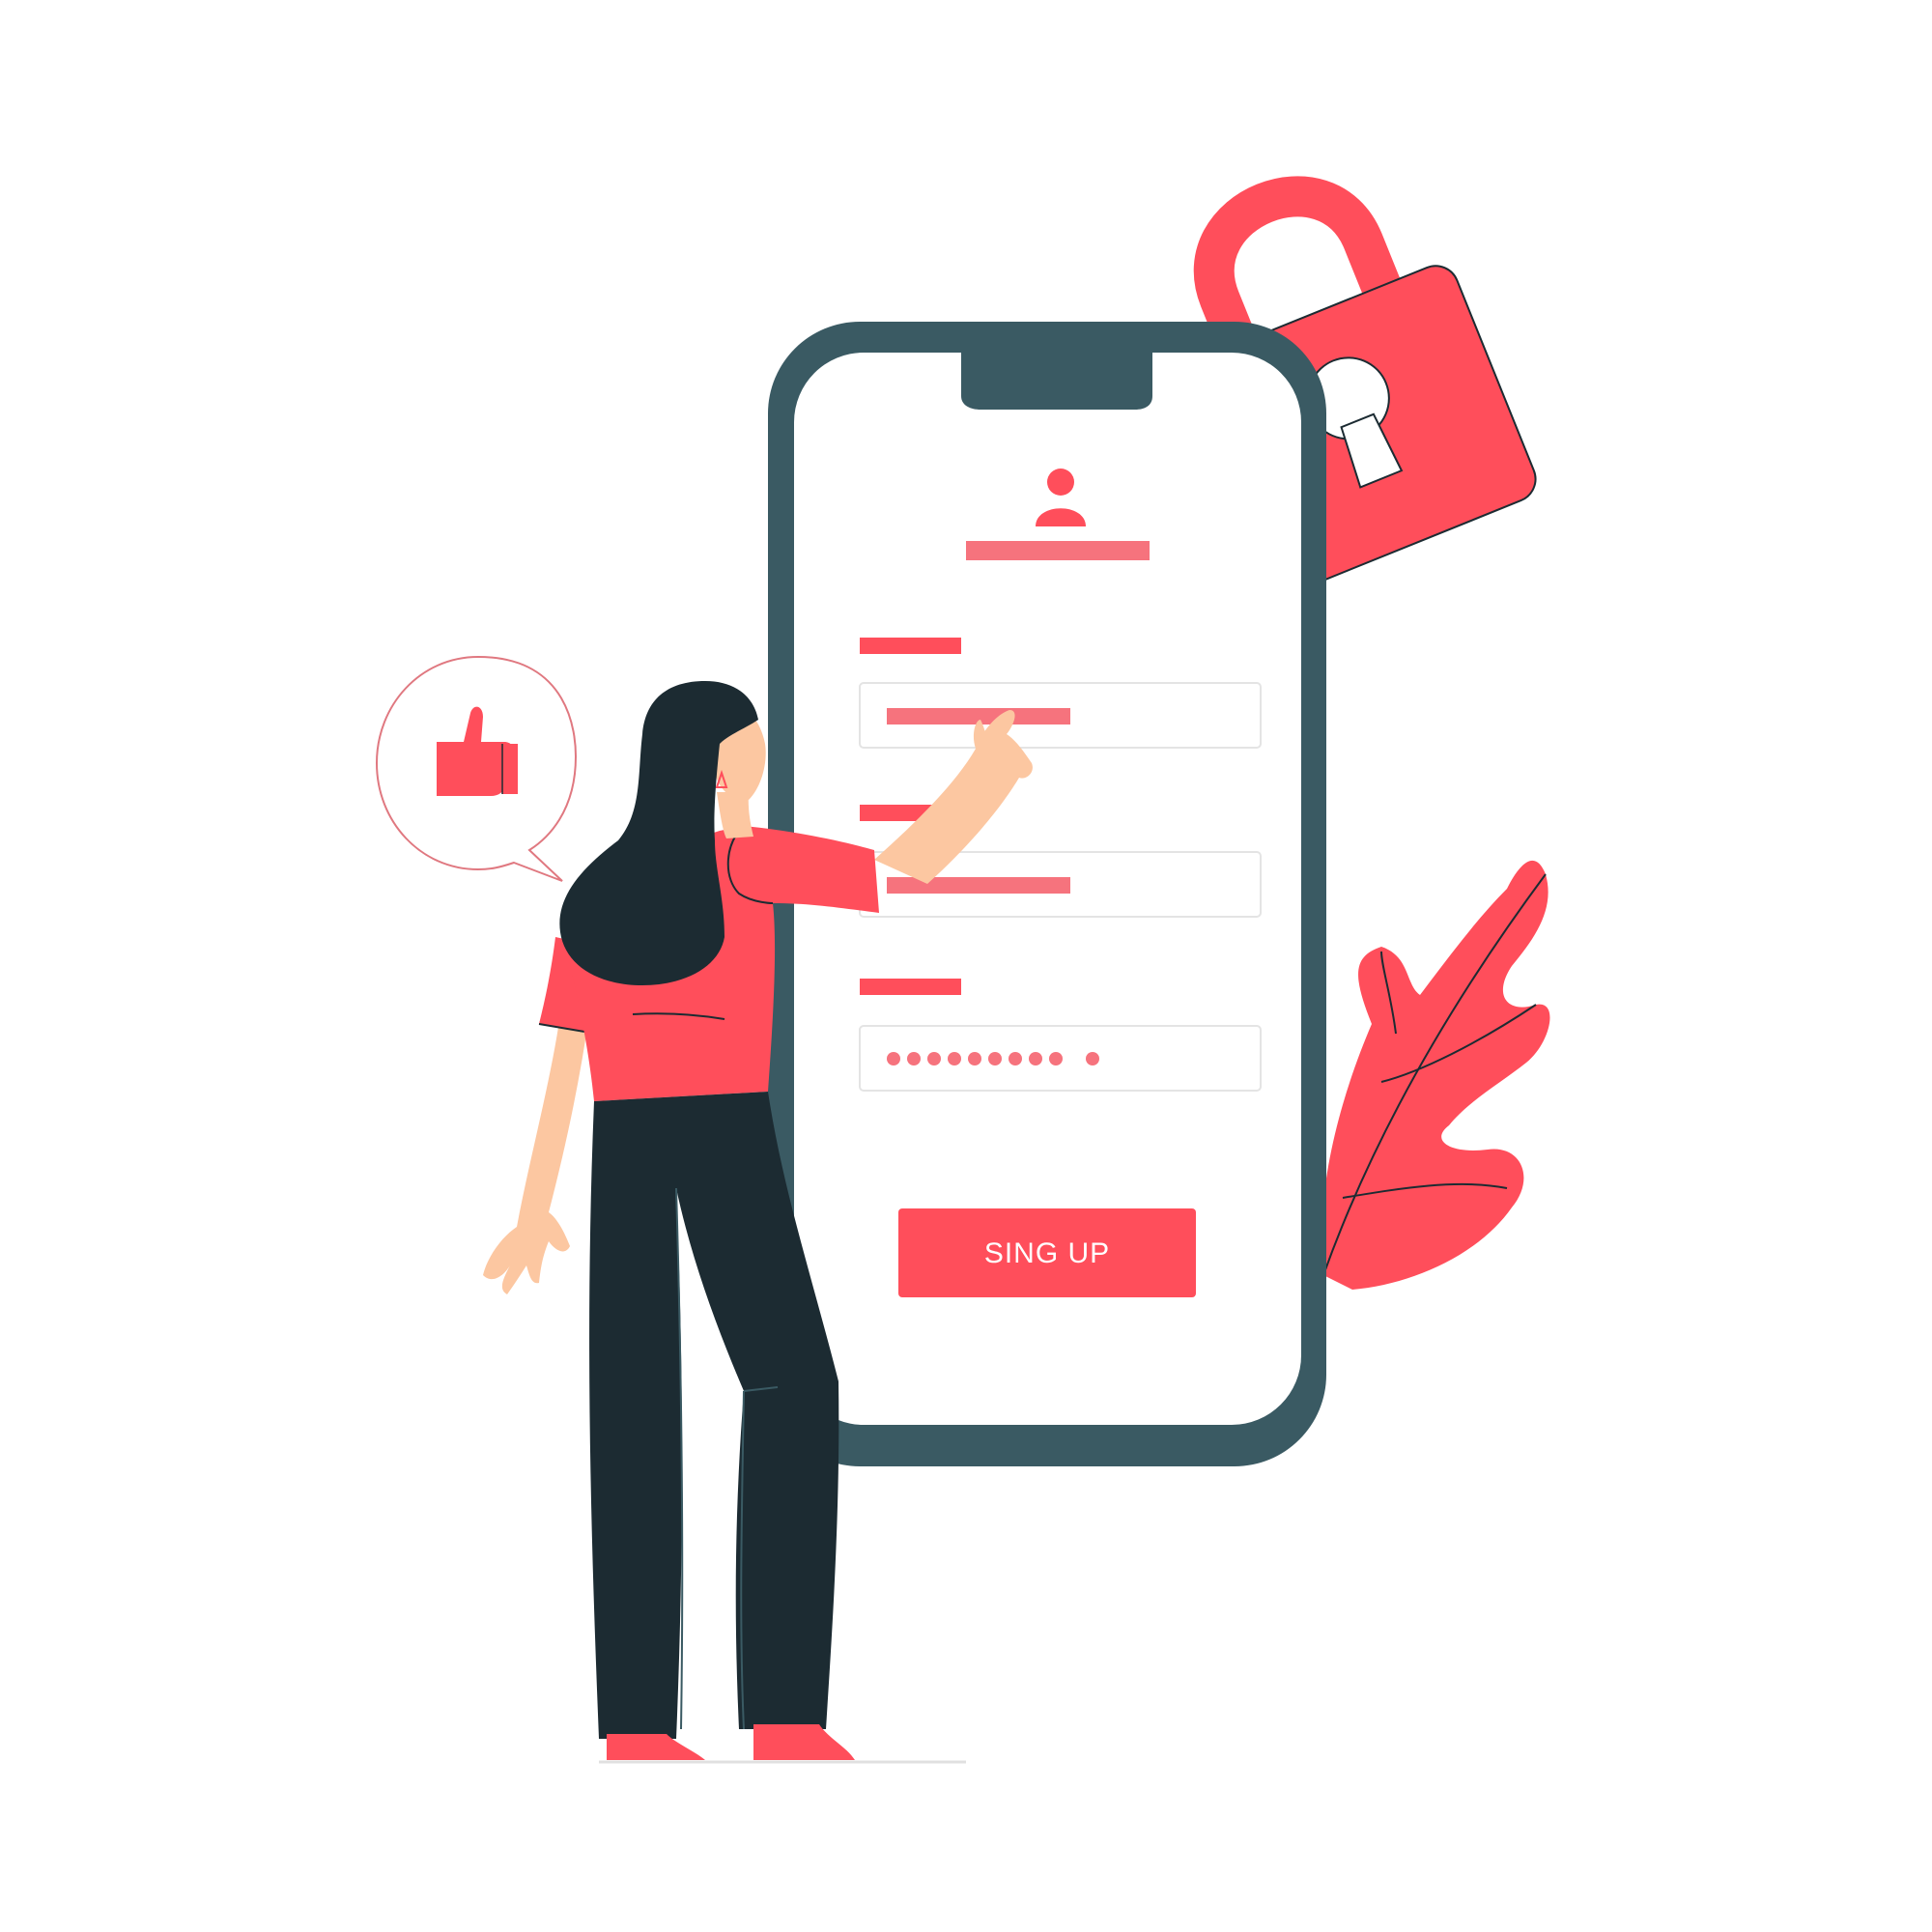 This screenshot has width=1932, height=1932. Describe the element at coordinates (476, 768) in the screenshot. I see `speech-bubble` at that location.